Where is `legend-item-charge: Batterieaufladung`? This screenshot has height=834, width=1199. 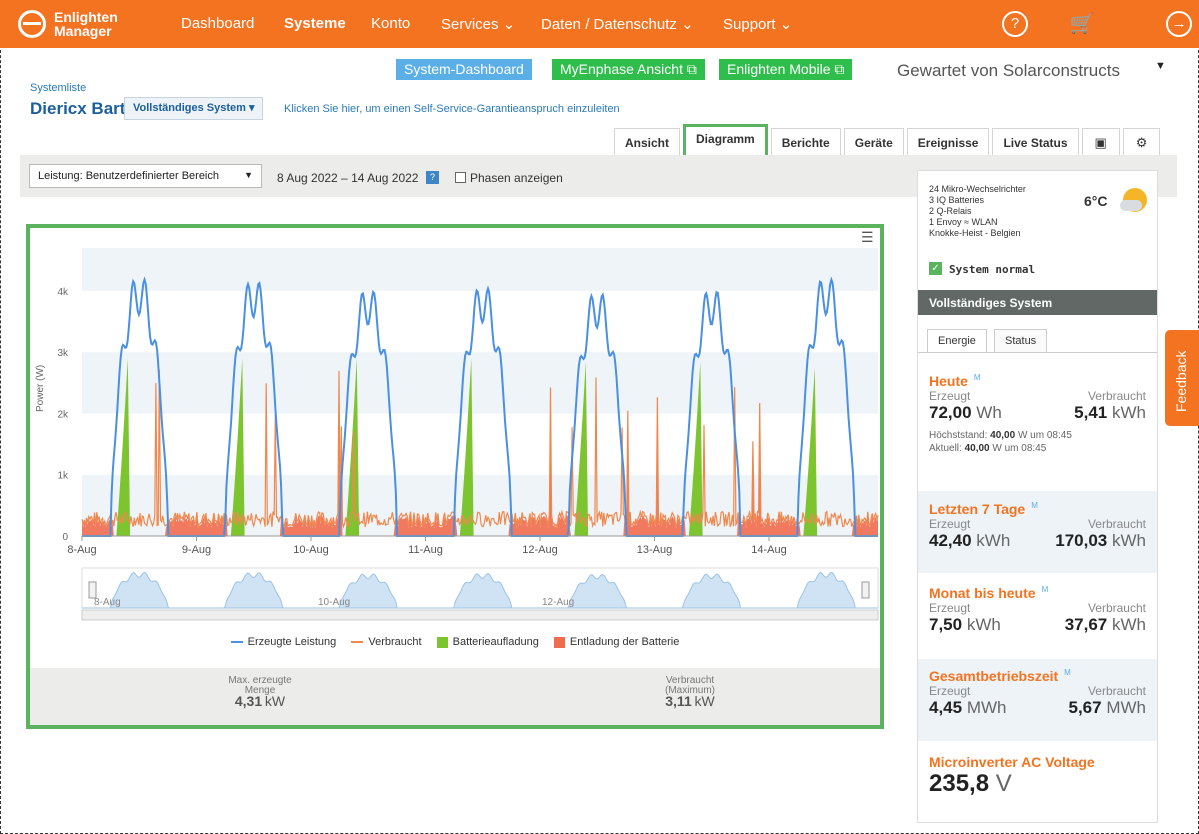
legend-item-charge: Batterieaufladung is located at coordinates (487, 642).